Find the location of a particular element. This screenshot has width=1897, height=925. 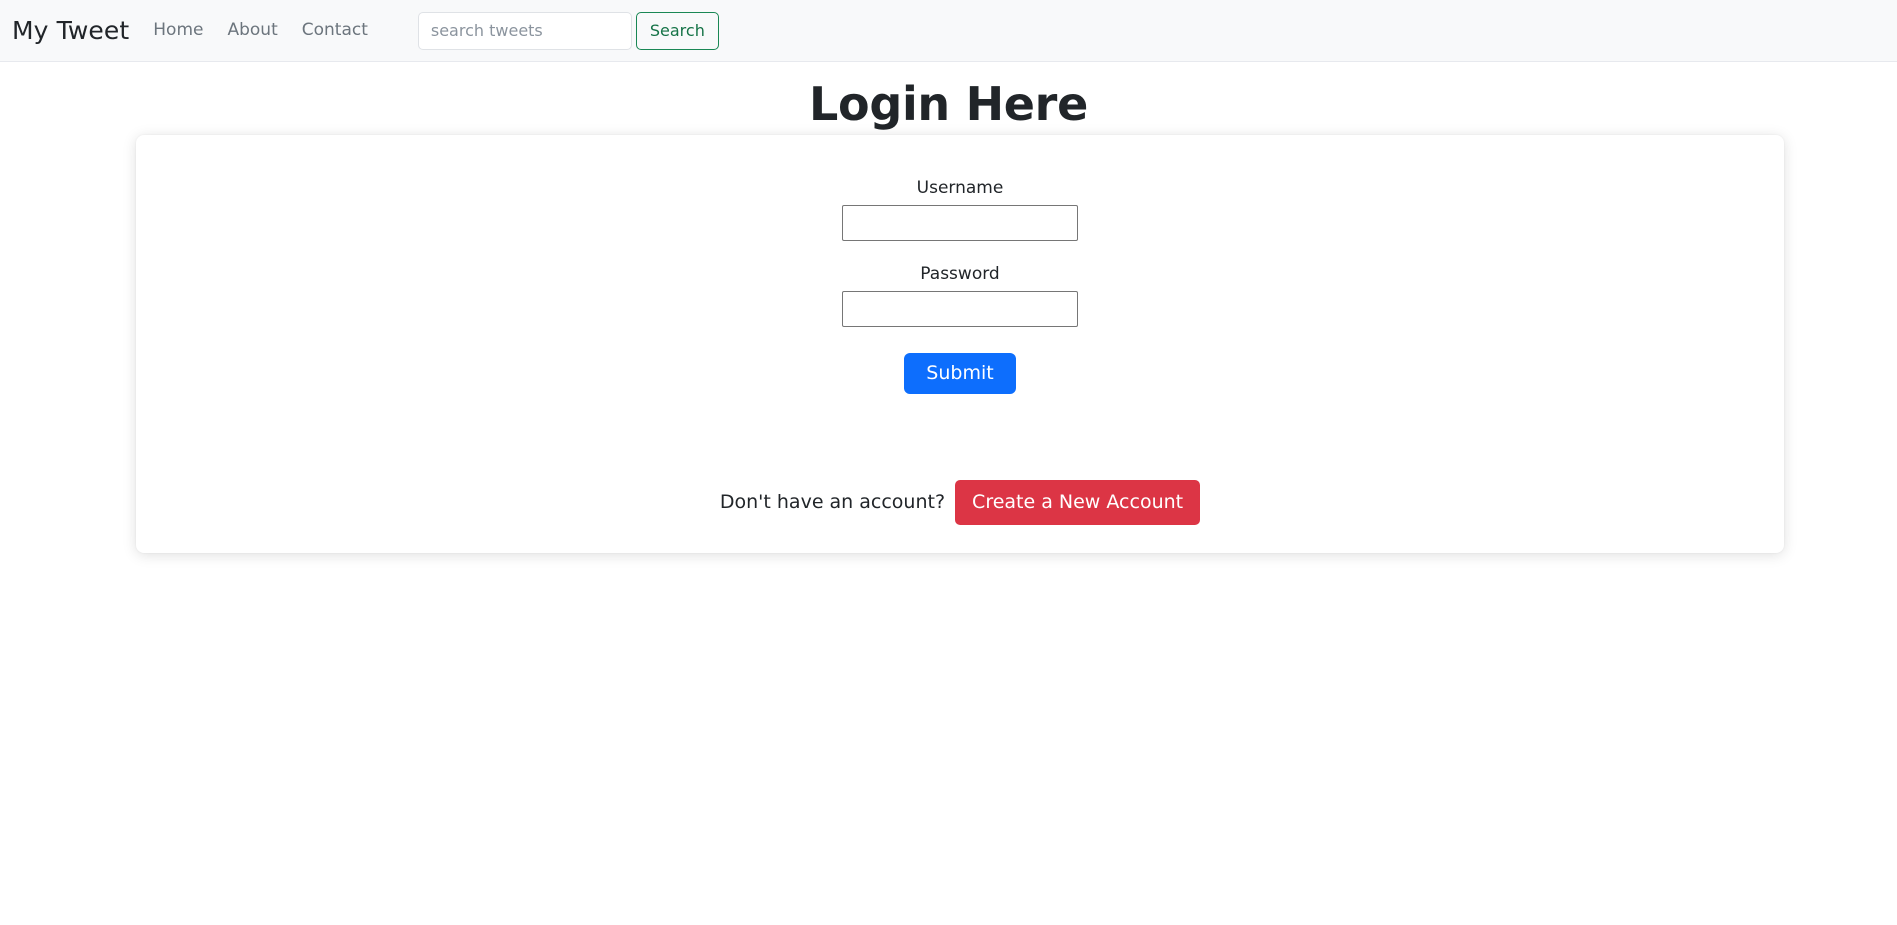

brand-logo: My Tweet is located at coordinates (70, 30).